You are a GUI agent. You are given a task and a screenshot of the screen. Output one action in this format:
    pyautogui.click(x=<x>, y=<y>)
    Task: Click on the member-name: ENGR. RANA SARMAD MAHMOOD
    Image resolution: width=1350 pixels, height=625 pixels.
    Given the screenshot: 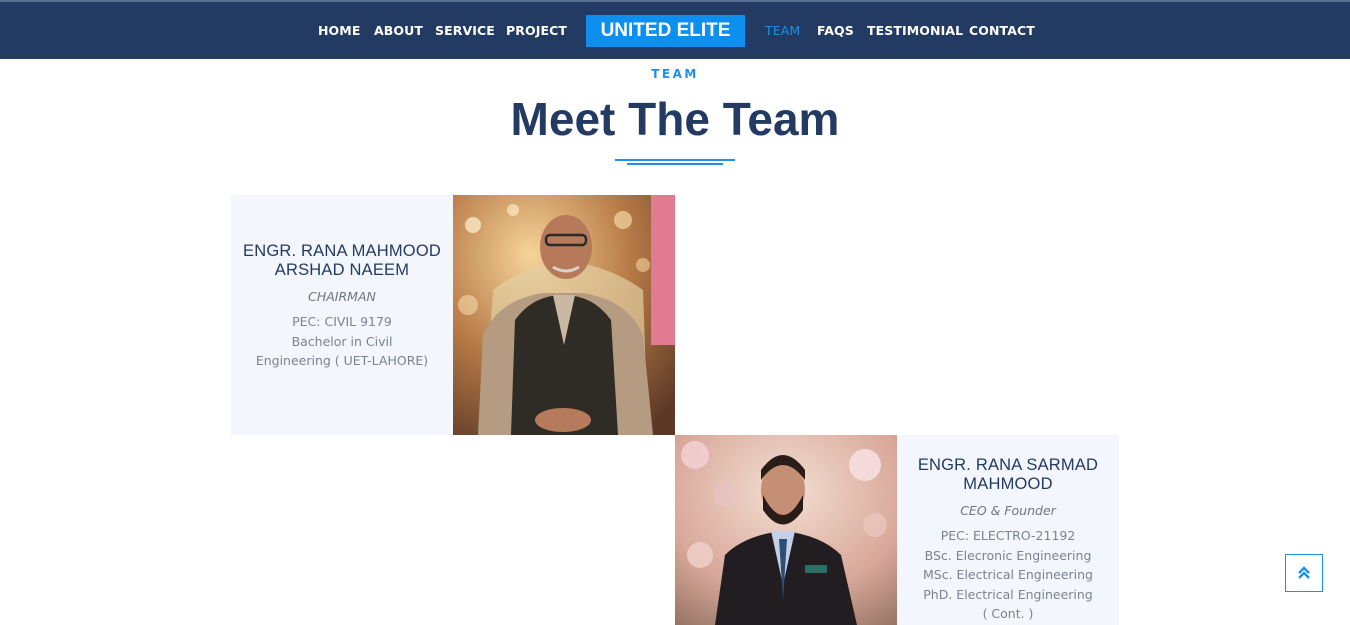 What is the action you would take?
    pyautogui.click(x=1008, y=474)
    